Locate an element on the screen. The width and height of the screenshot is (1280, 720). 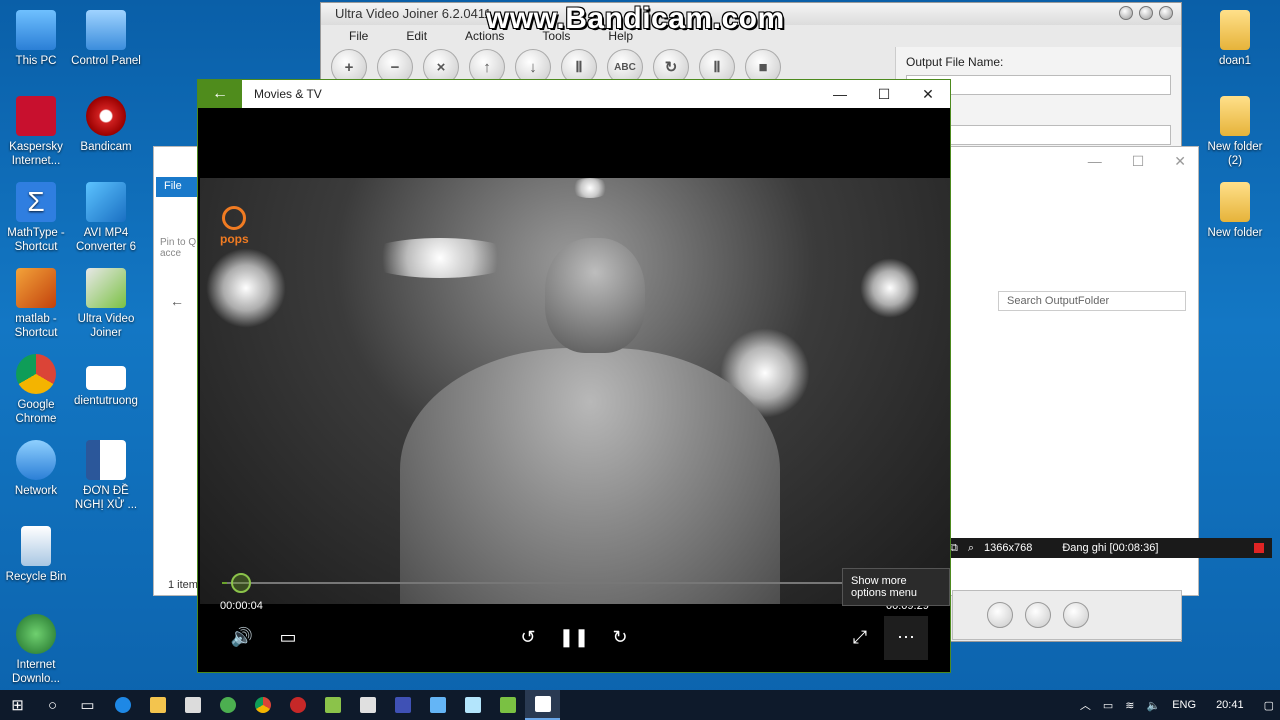
app-icon-leaf is located at coordinates (332, 705).